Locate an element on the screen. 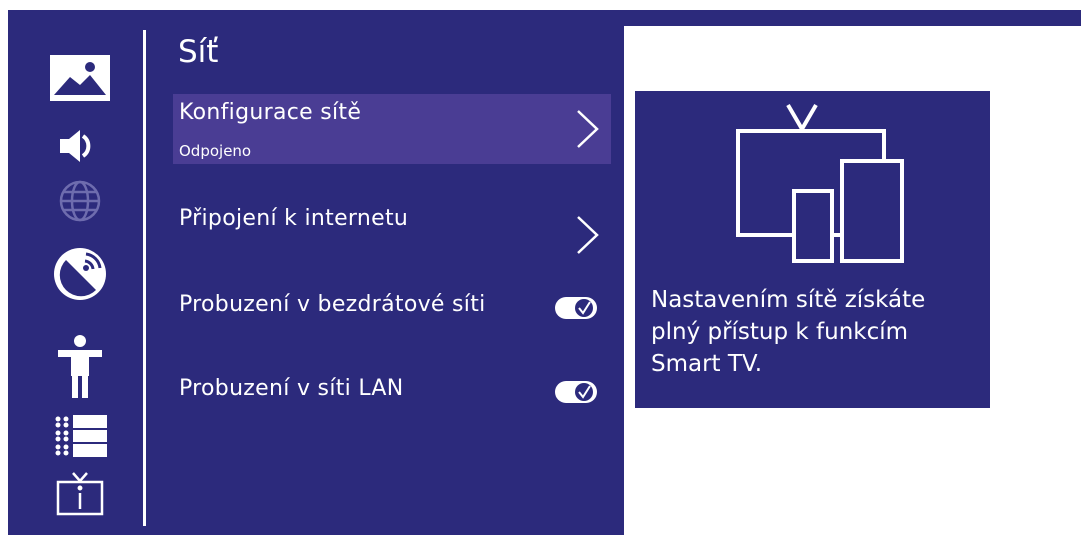 The width and height of the screenshot is (1081, 535). menu-item-wake-on-lan: Probuzení v síti LAN is located at coordinates (392, 390).